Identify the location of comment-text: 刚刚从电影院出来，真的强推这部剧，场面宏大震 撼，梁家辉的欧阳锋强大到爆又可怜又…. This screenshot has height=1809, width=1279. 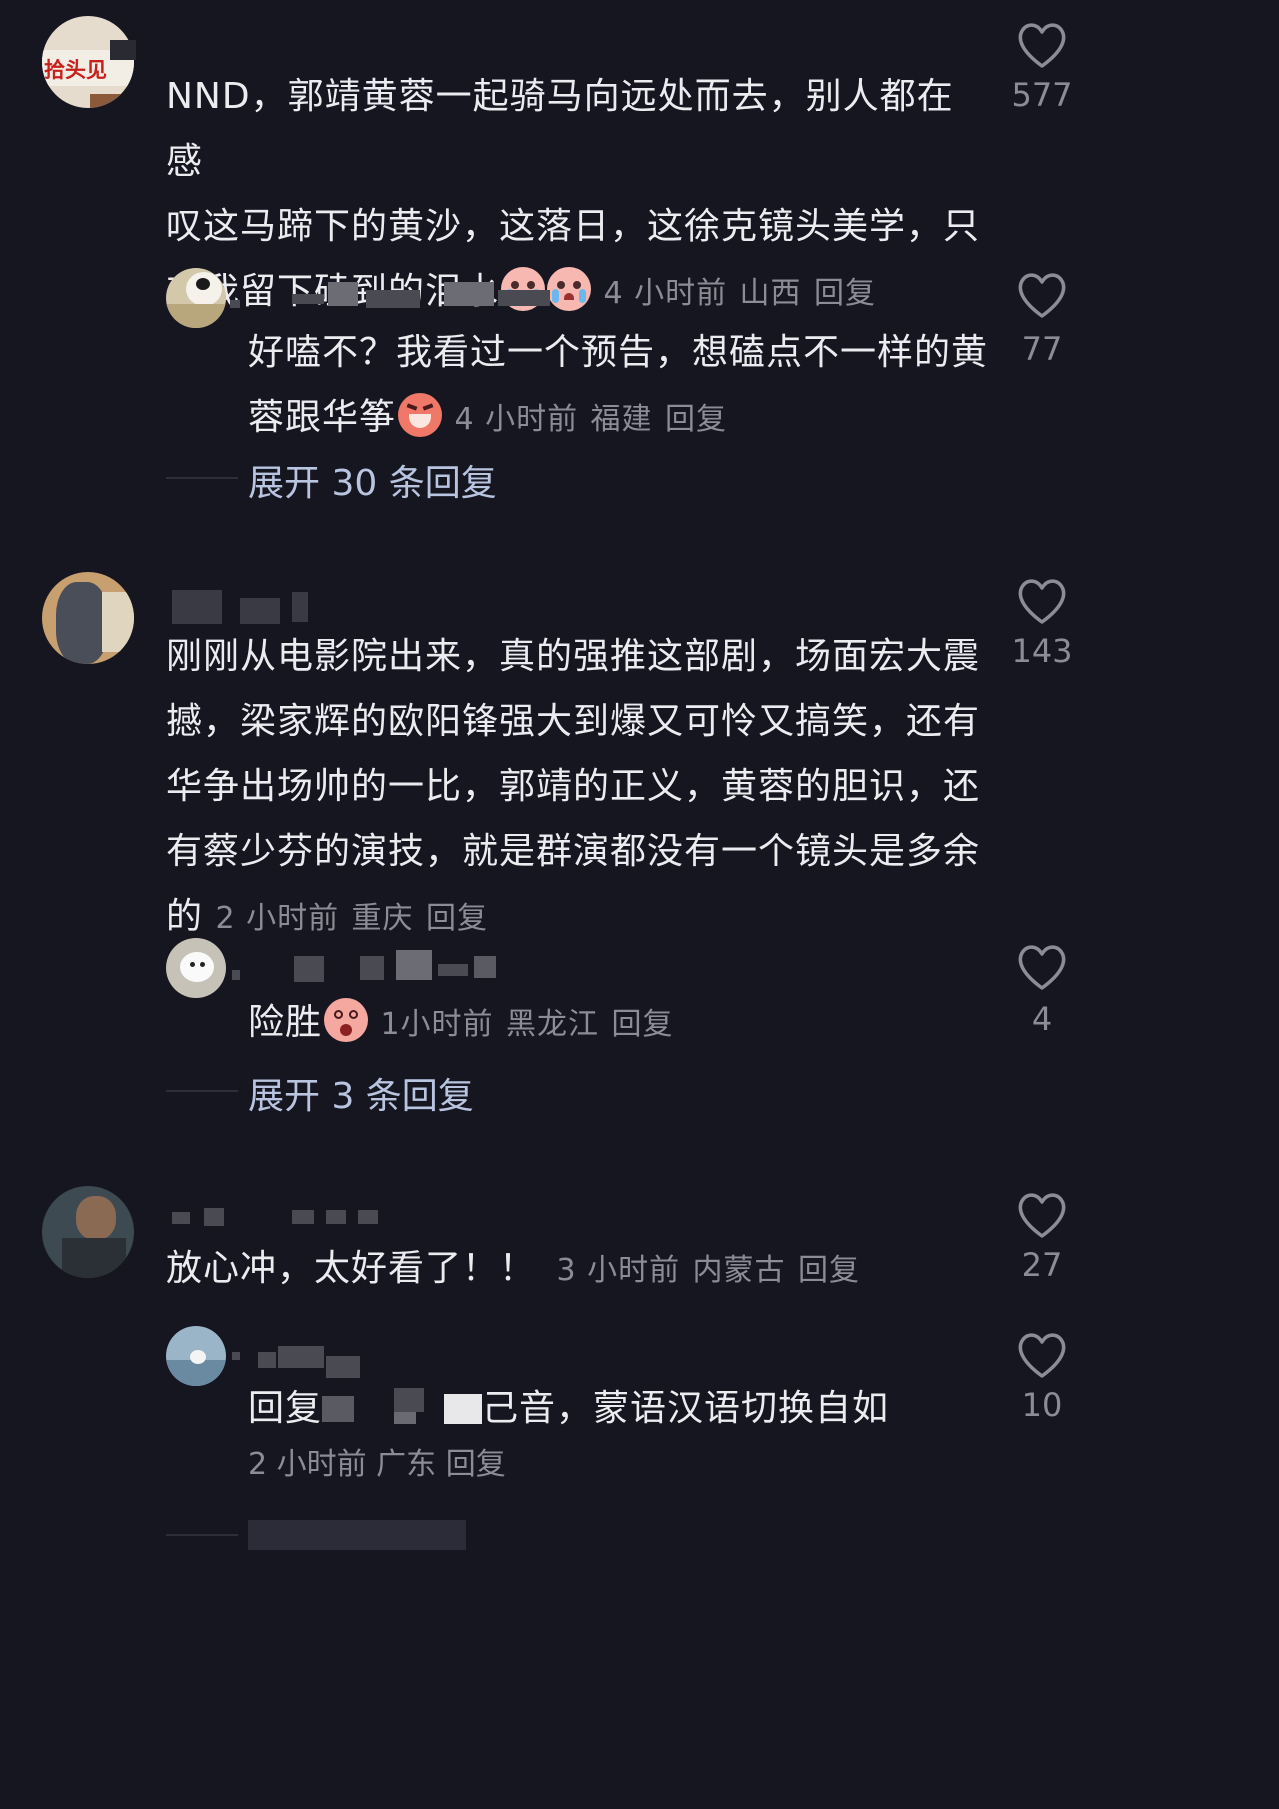
(573, 786).